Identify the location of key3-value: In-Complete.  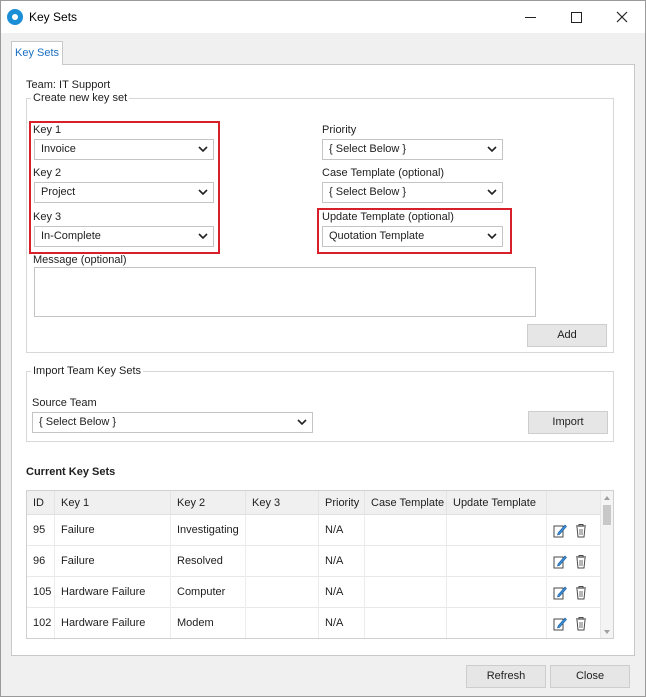
(71, 236).